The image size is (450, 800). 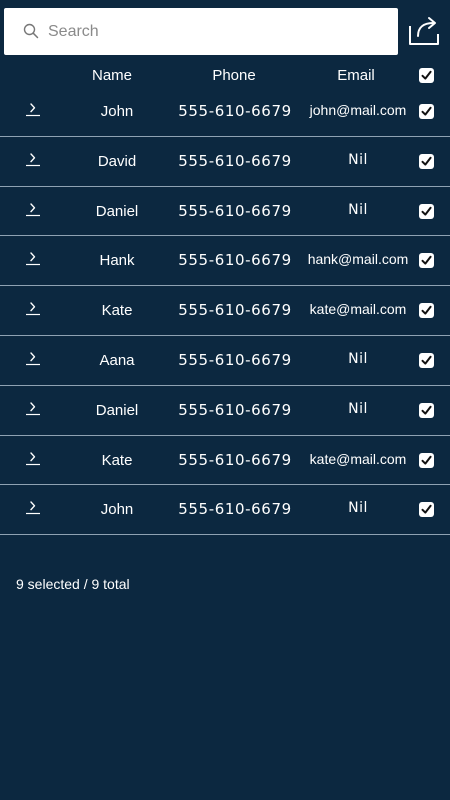 I want to click on search-input, so click(x=218, y=31).